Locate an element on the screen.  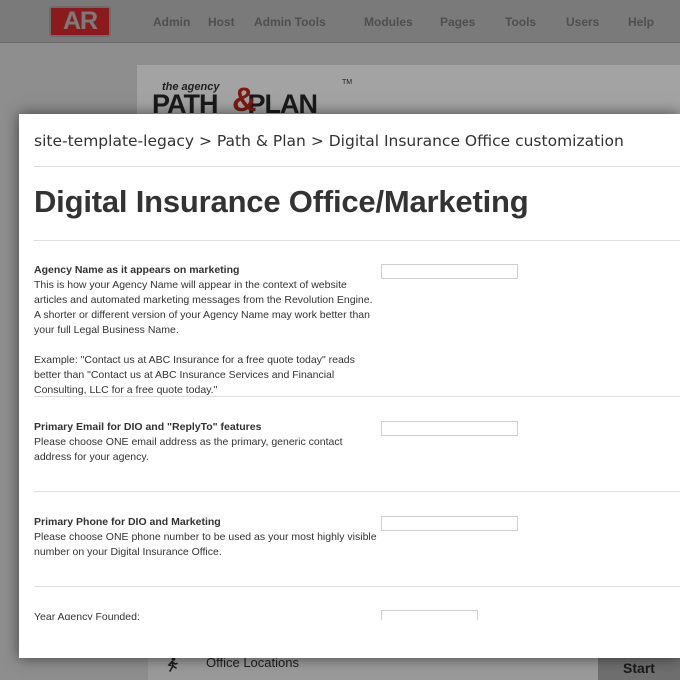
runner-icon is located at coordinates (172, 666).